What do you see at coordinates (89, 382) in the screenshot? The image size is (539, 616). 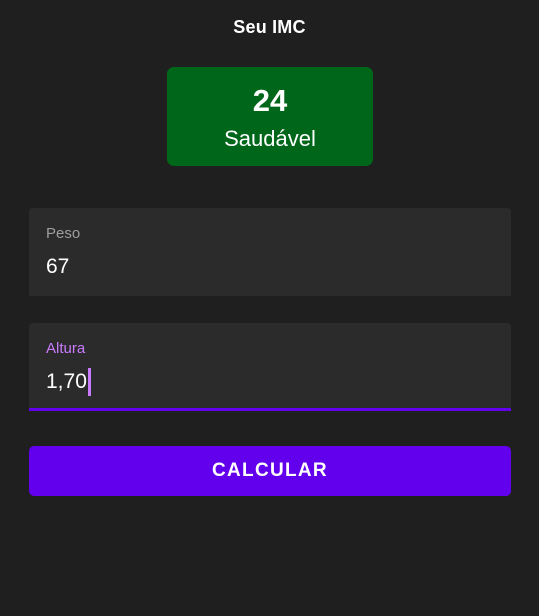 I see `text-cursor` at bounding box center [89, 382].